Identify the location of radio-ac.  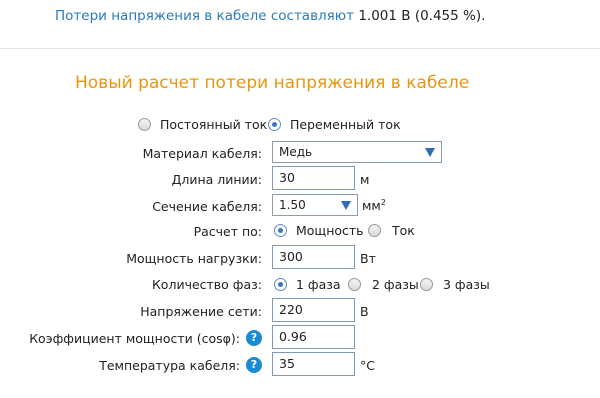
(274, 124).